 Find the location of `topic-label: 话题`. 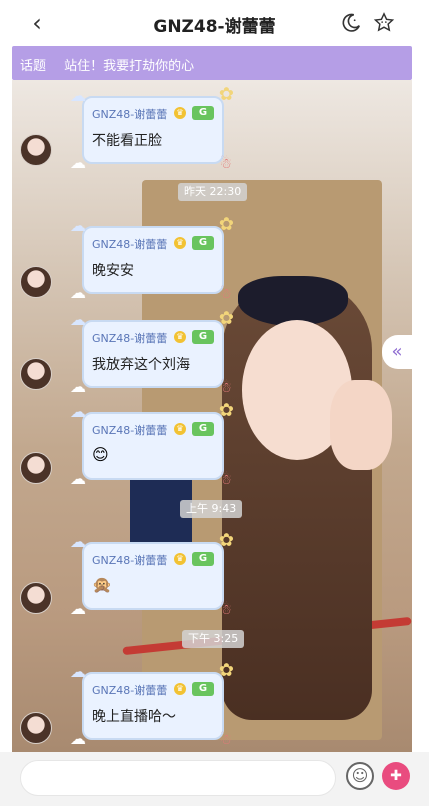

topic-label: 话题 is located at coordinates (33, 66).